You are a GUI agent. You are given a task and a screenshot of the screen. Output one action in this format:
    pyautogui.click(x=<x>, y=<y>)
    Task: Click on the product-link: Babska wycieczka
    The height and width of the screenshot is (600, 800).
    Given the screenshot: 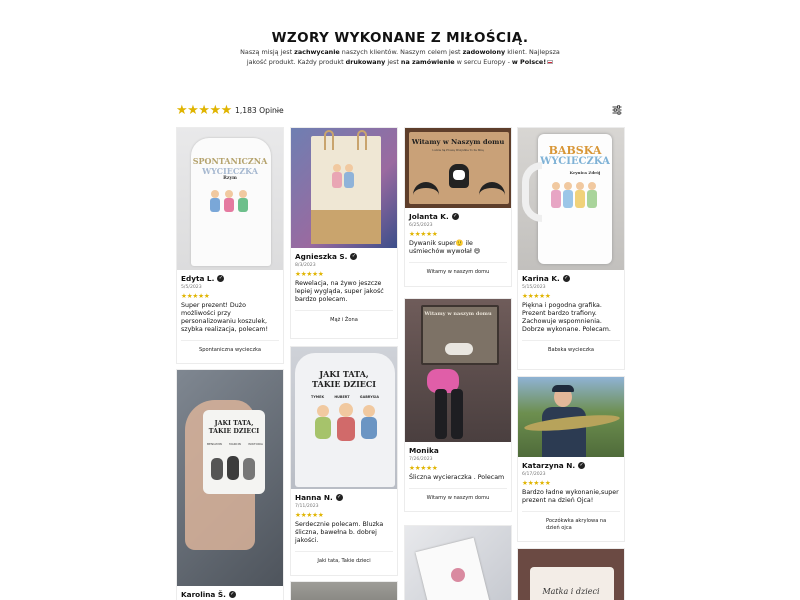 What is the action you would take?
    pyautogui.click(x=571, y=347)
    